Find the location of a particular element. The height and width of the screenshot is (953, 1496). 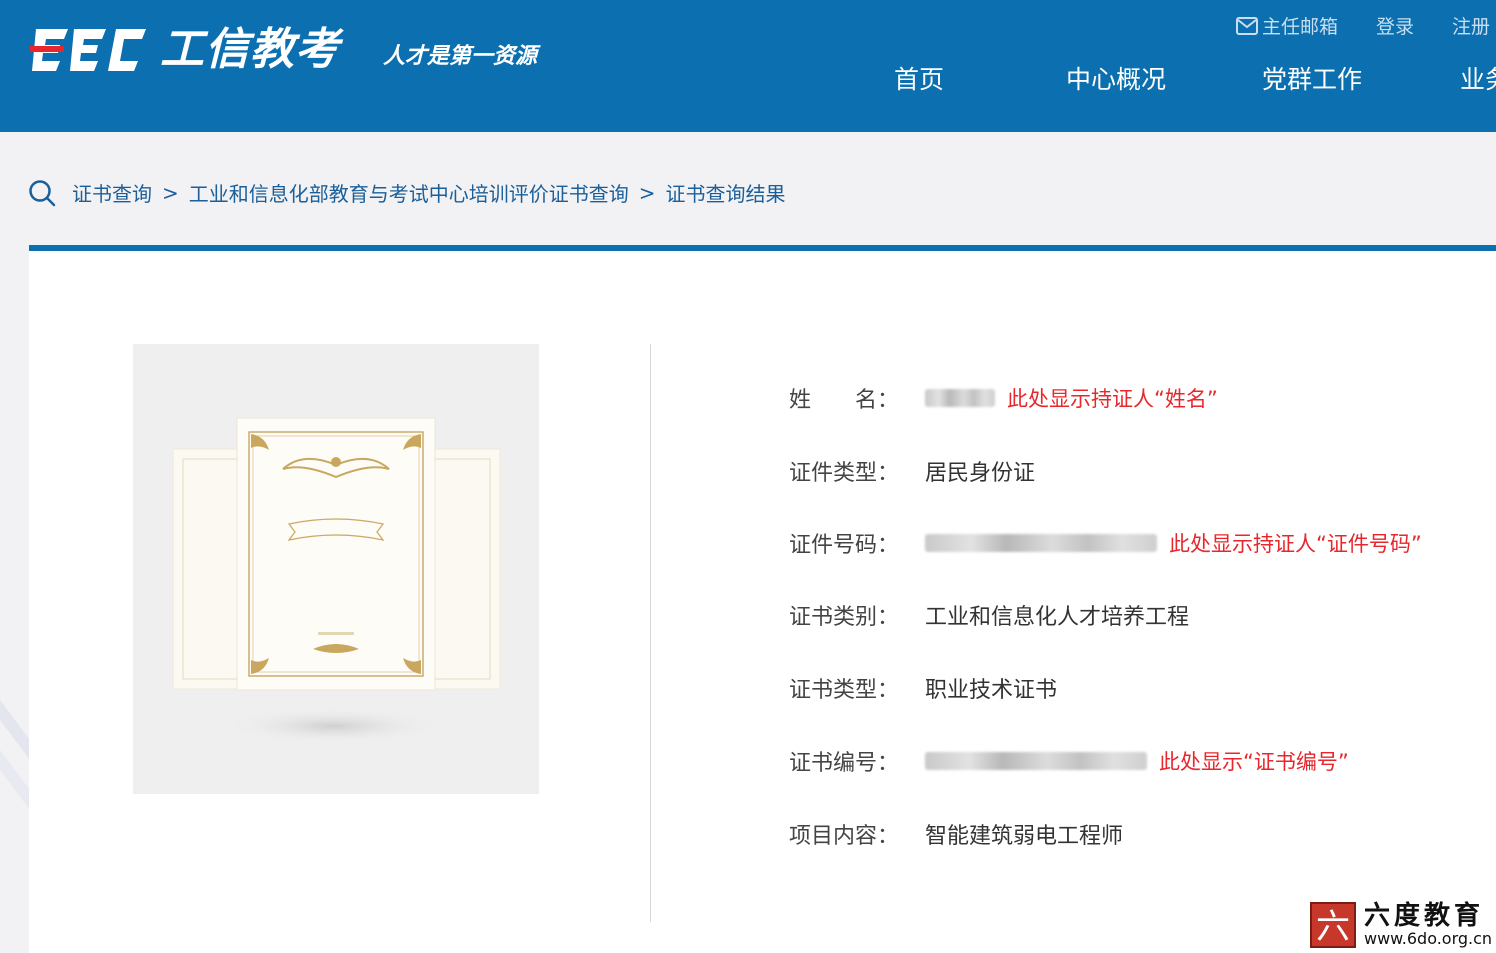

logo-text: 工信教考 is located at coordinates (250, 49).